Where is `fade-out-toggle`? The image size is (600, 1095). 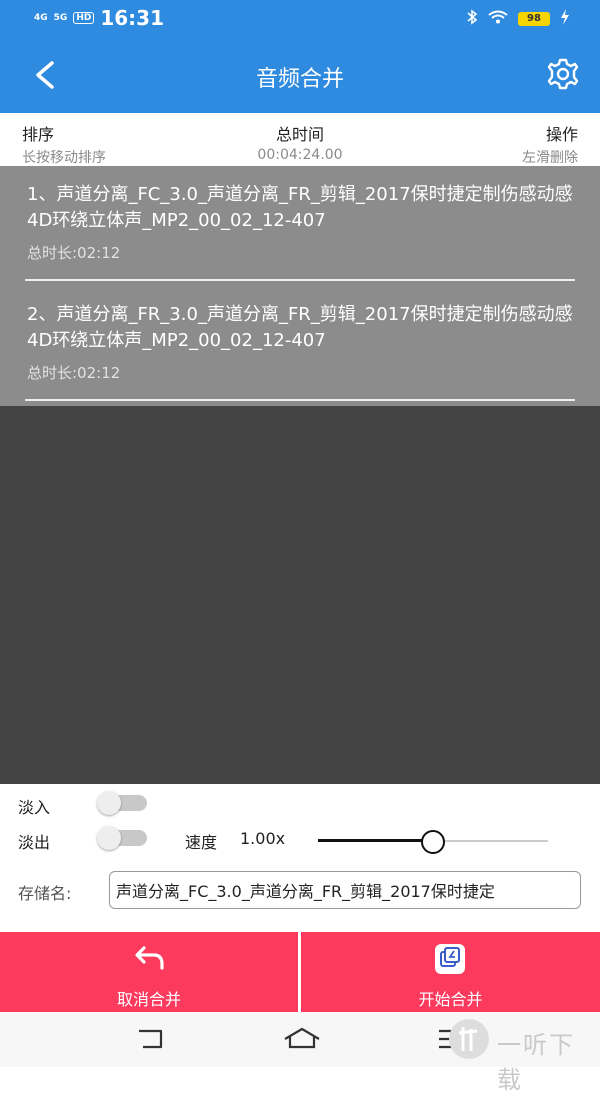
fade-out-toggle is located at coordinates (123, 838).